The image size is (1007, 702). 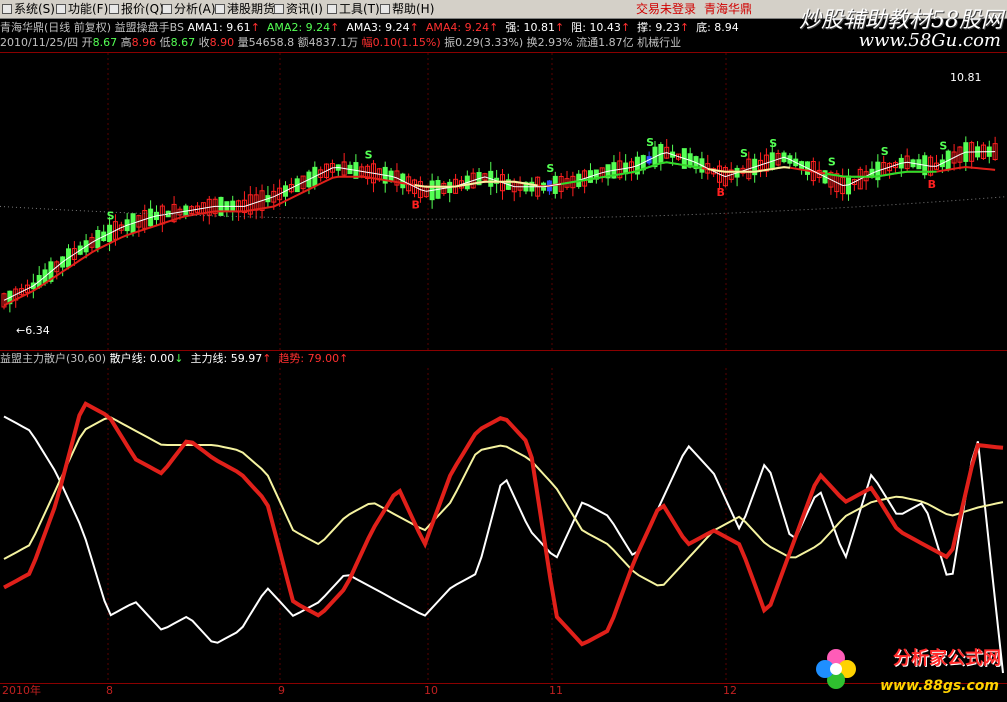 What do you see at coordinates (966, 77) in the screenshot?
I see `high-price-mark: 10.81` at bounding box center [966, 77].